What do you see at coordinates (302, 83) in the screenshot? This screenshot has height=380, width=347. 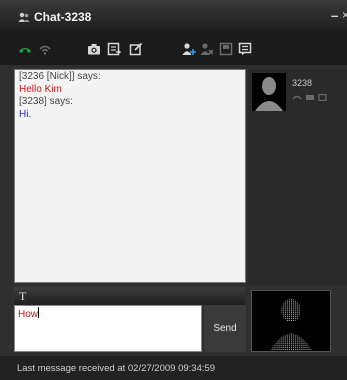 I see `contact-name: 3238` at bounding box center [302, 83].